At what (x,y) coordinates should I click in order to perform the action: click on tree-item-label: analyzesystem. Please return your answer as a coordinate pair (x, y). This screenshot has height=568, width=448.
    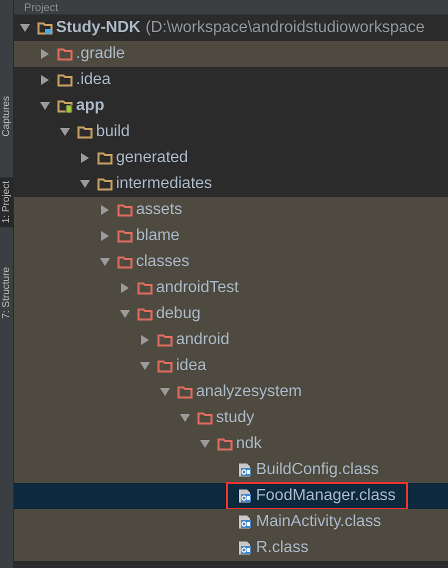
    Looking at the image, I should click on (249, 392).